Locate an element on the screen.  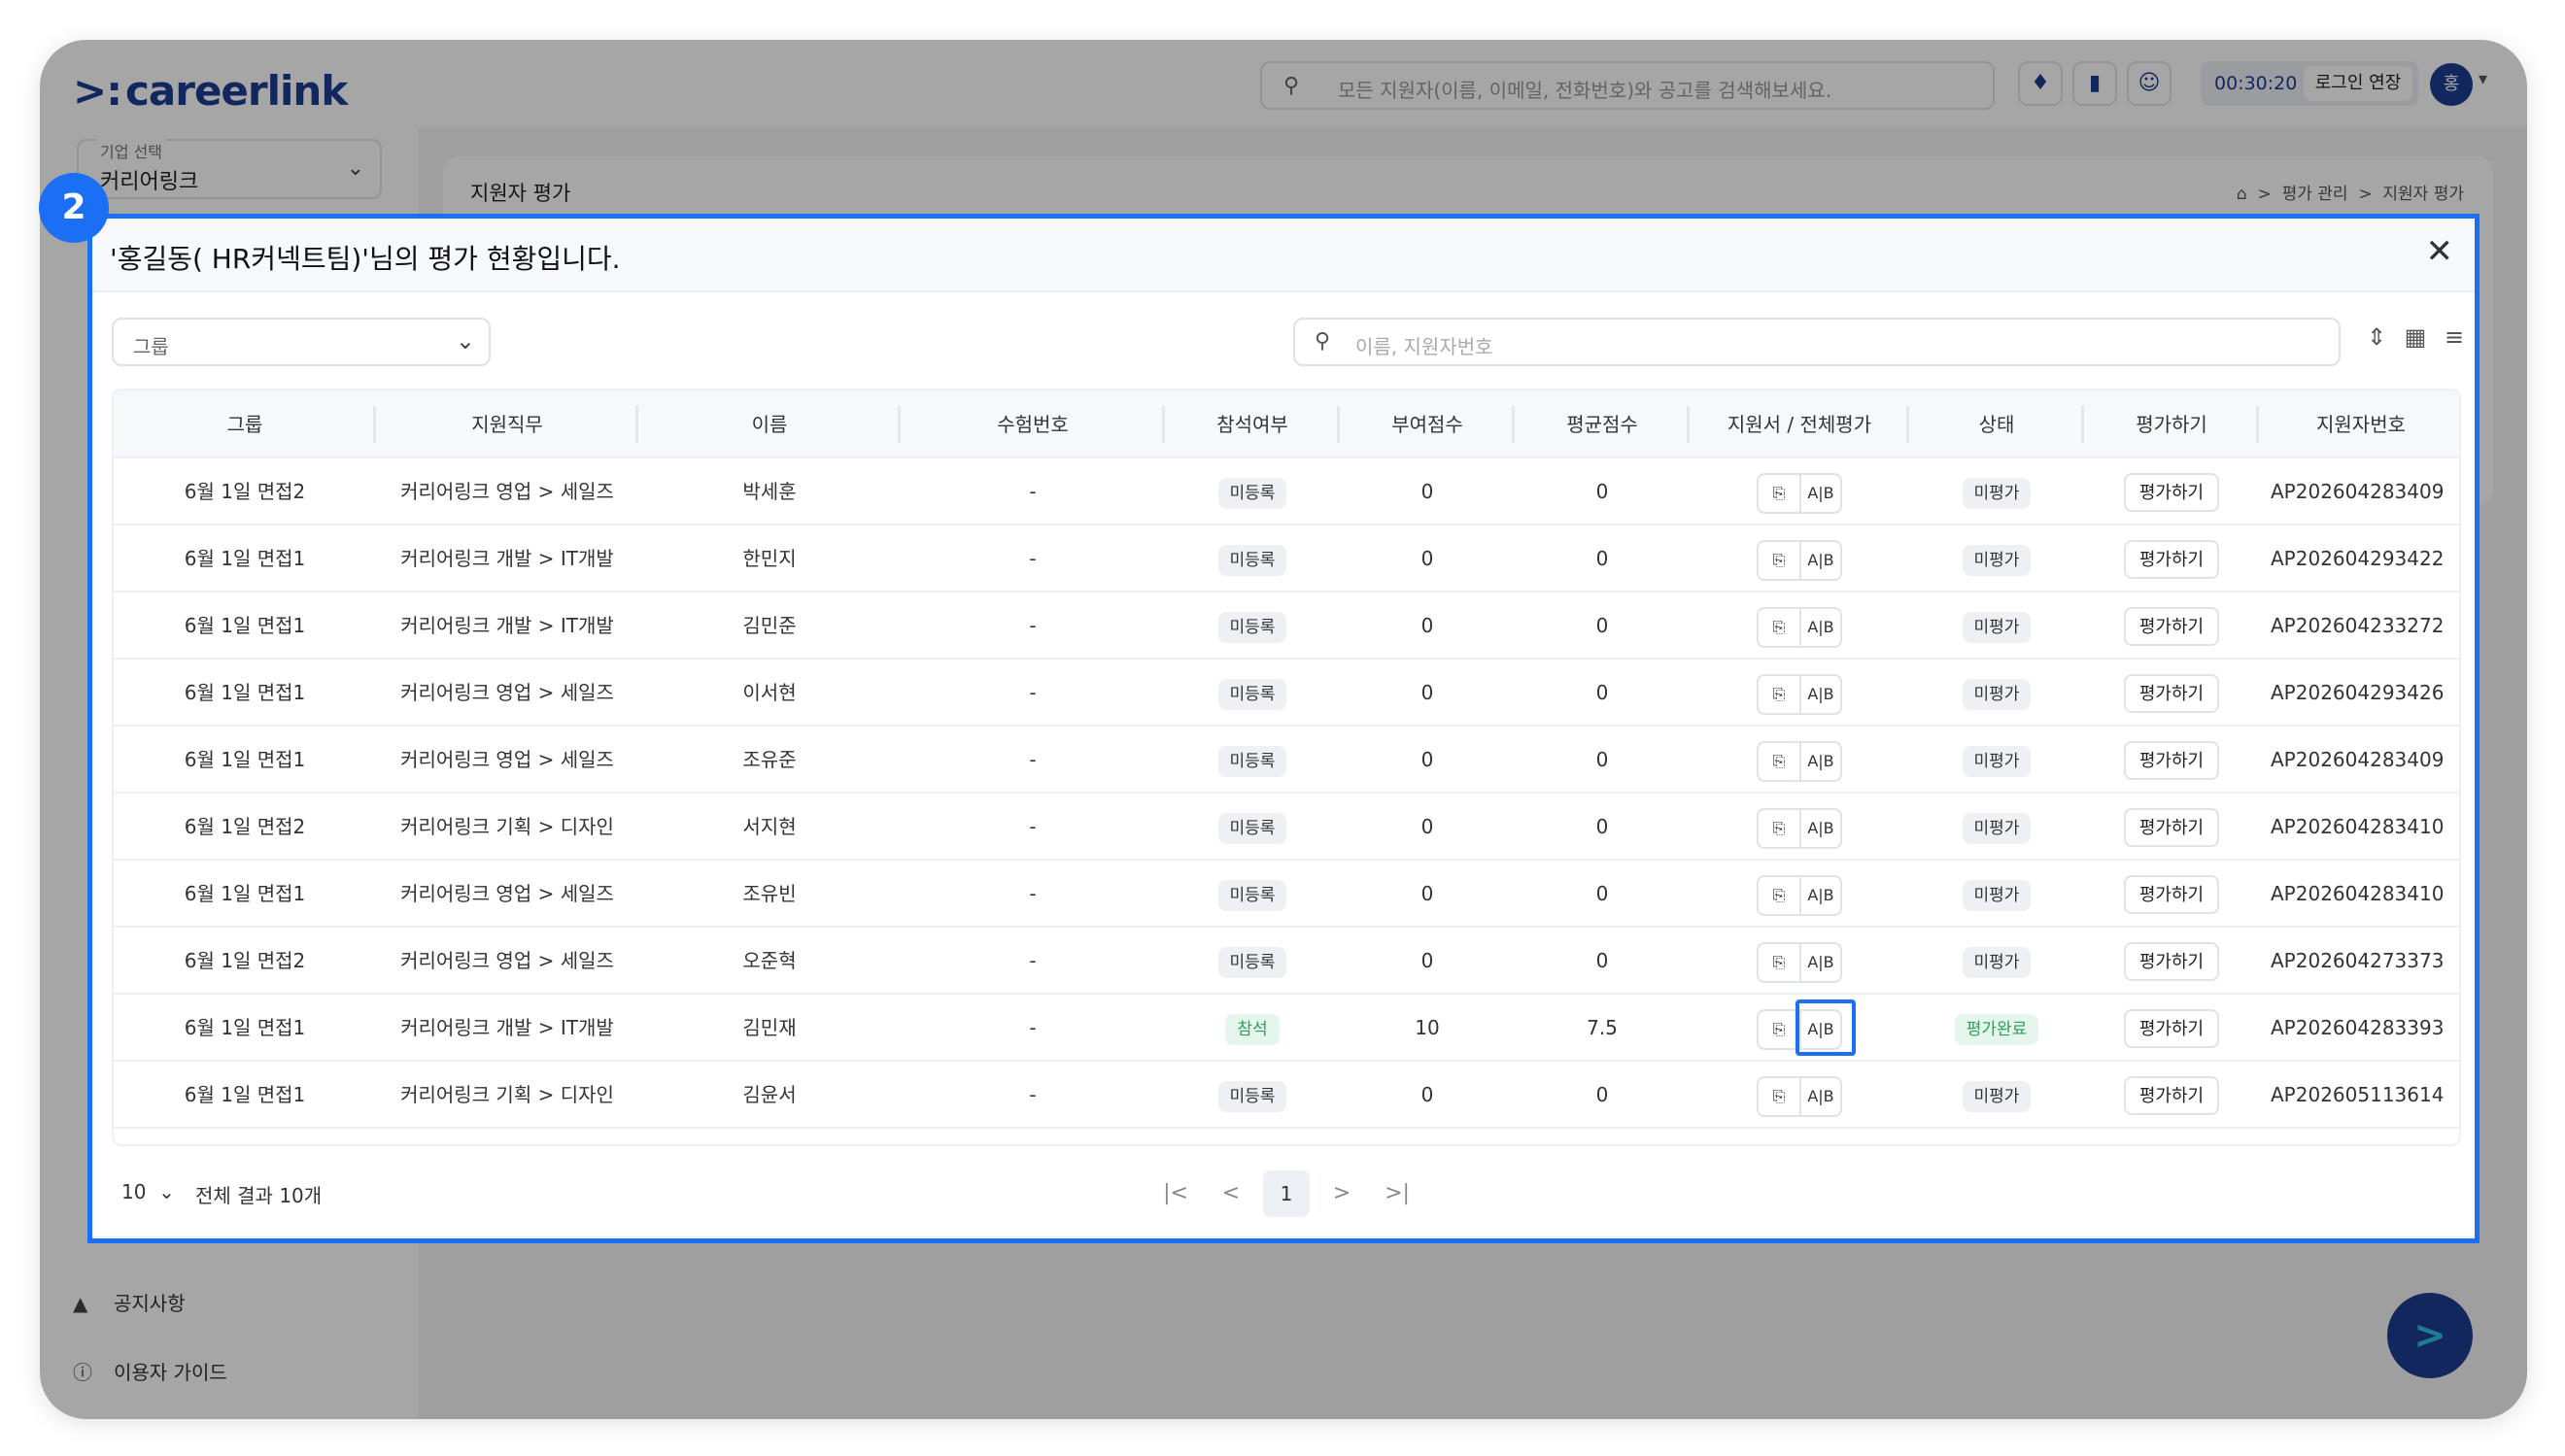
col-applicant-id: AP202604293426 is located at coordinates (2358, 692).